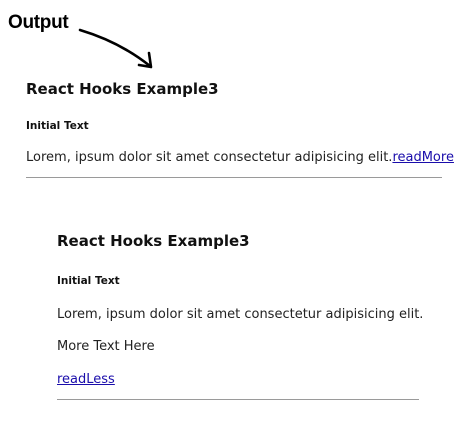  Describe the element at coordinates (238, 379) in the screenshot. I see `read-less-paragraph: readLess` at that location.